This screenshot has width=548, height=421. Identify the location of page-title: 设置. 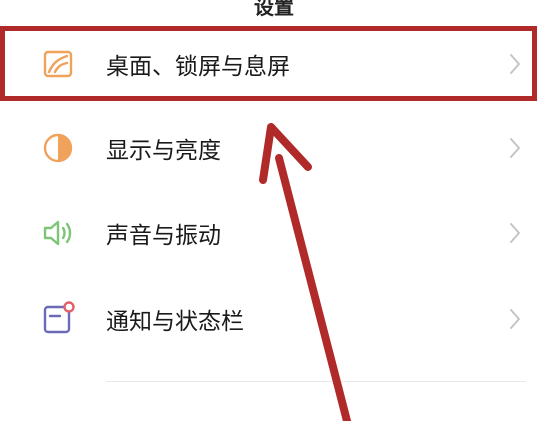
(274, 9).